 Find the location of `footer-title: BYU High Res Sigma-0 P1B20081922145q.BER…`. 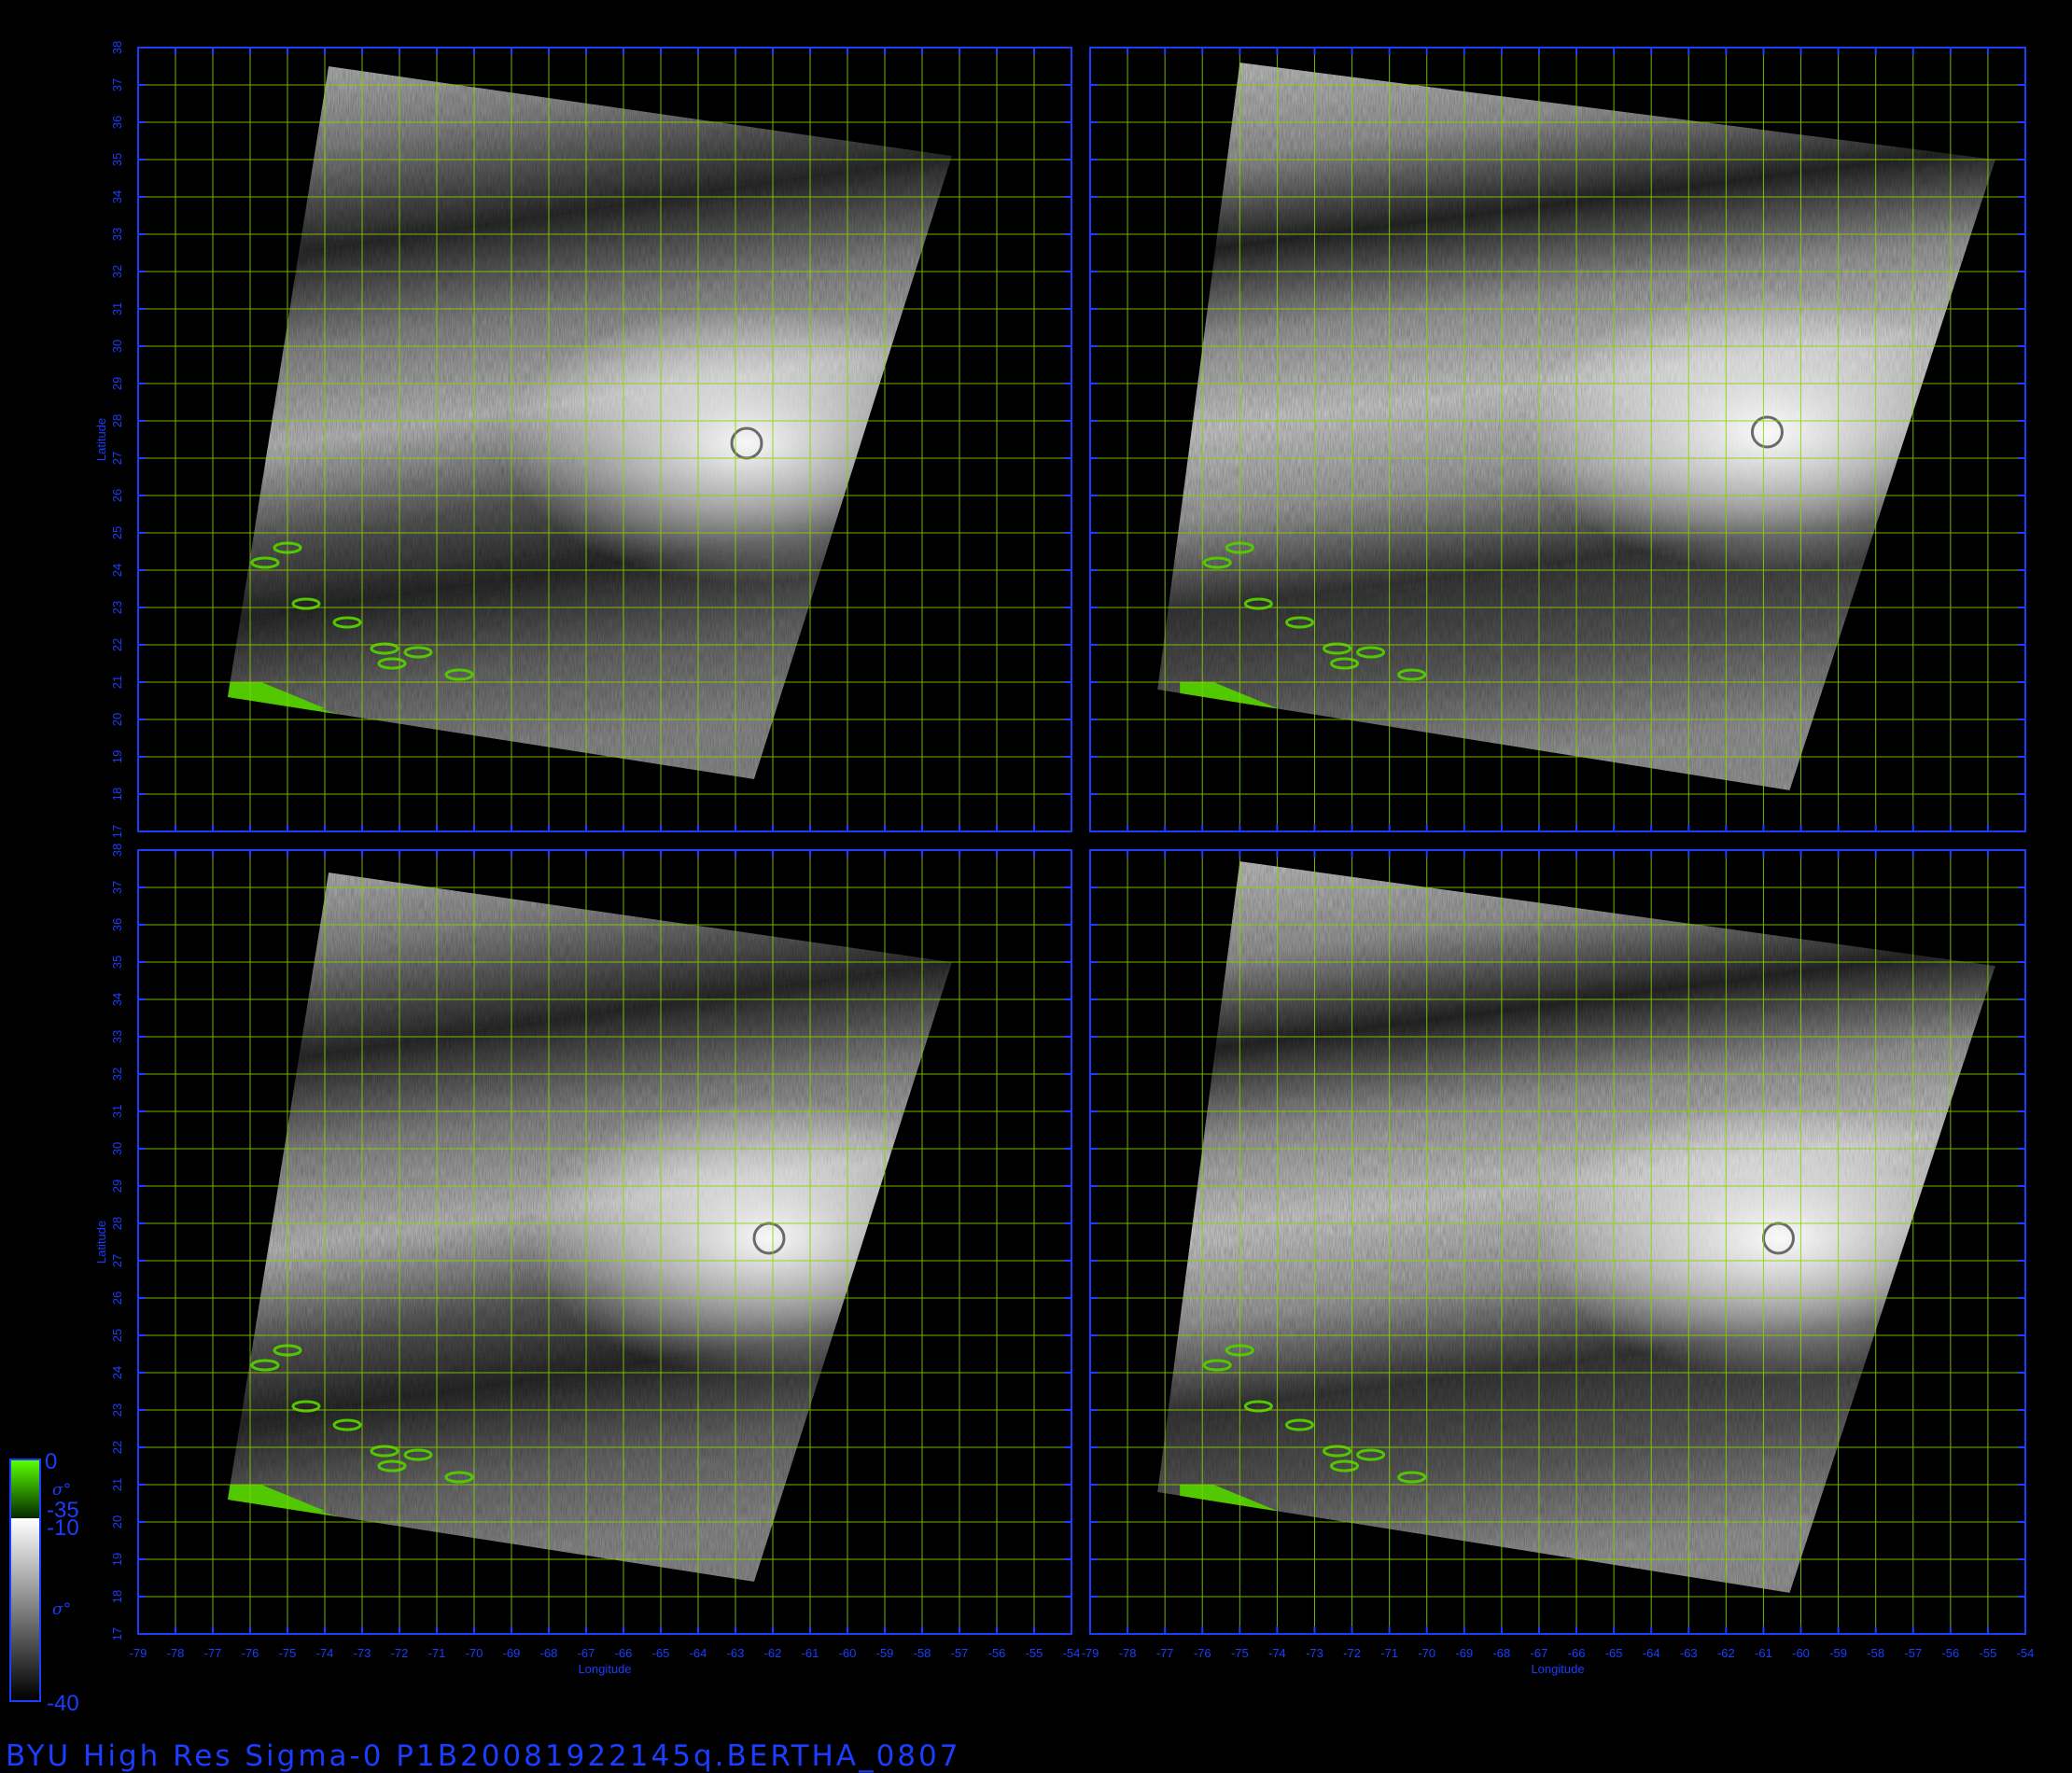

footer-title: BYU High Res Sigma-0 P1B20081922145q.BER… is located at coordinates (483, 1756).